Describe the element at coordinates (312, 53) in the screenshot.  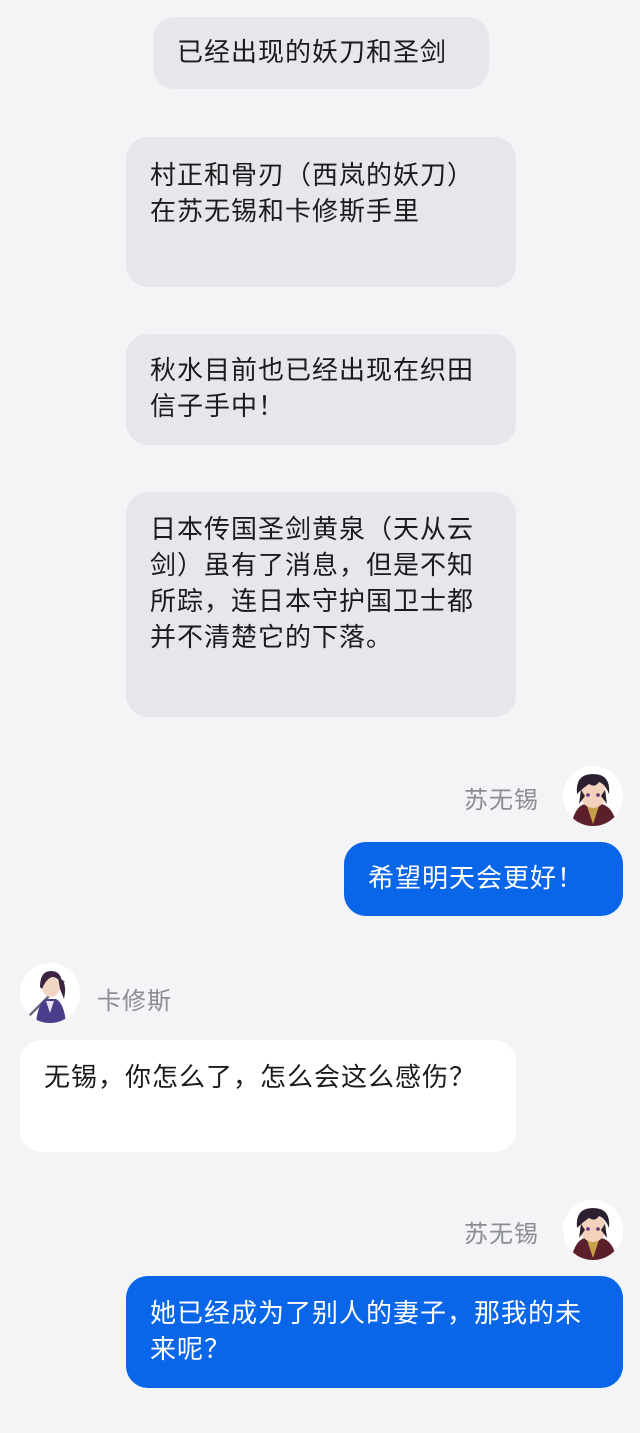
I see `narration-text: 已经出现的妖刀和圣剑` at that location.